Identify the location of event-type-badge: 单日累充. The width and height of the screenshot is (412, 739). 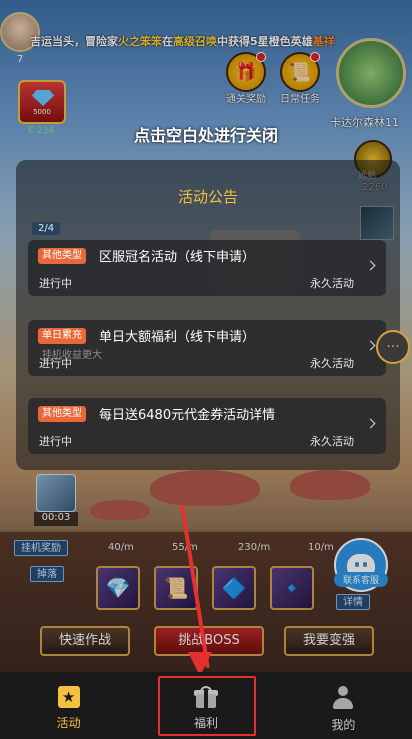
(62, 336).